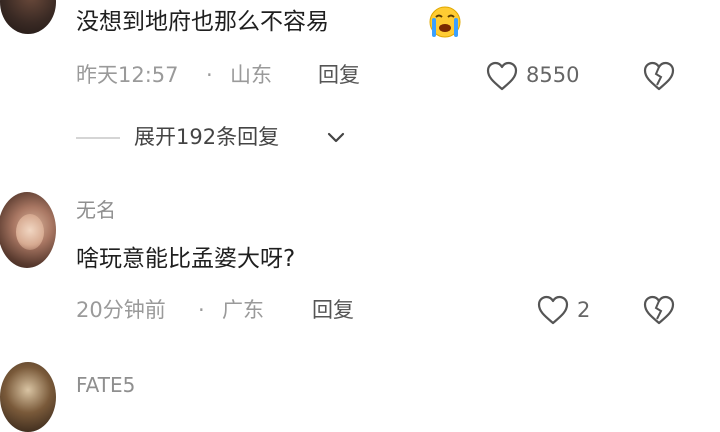 The height and width of the screenshot is (432, 720). What do you see at coordinates (251, 75) in the screenshot?
I see `comment-location: 山东` at bounding box center [251, 75].